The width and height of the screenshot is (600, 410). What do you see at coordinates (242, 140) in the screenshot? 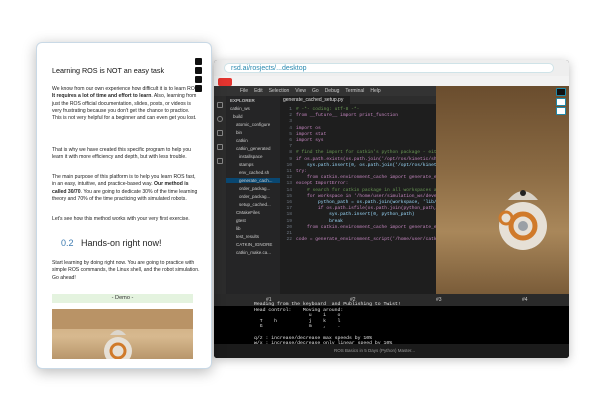
I see `tree-item: catkin` at bounding box center [242, 140].